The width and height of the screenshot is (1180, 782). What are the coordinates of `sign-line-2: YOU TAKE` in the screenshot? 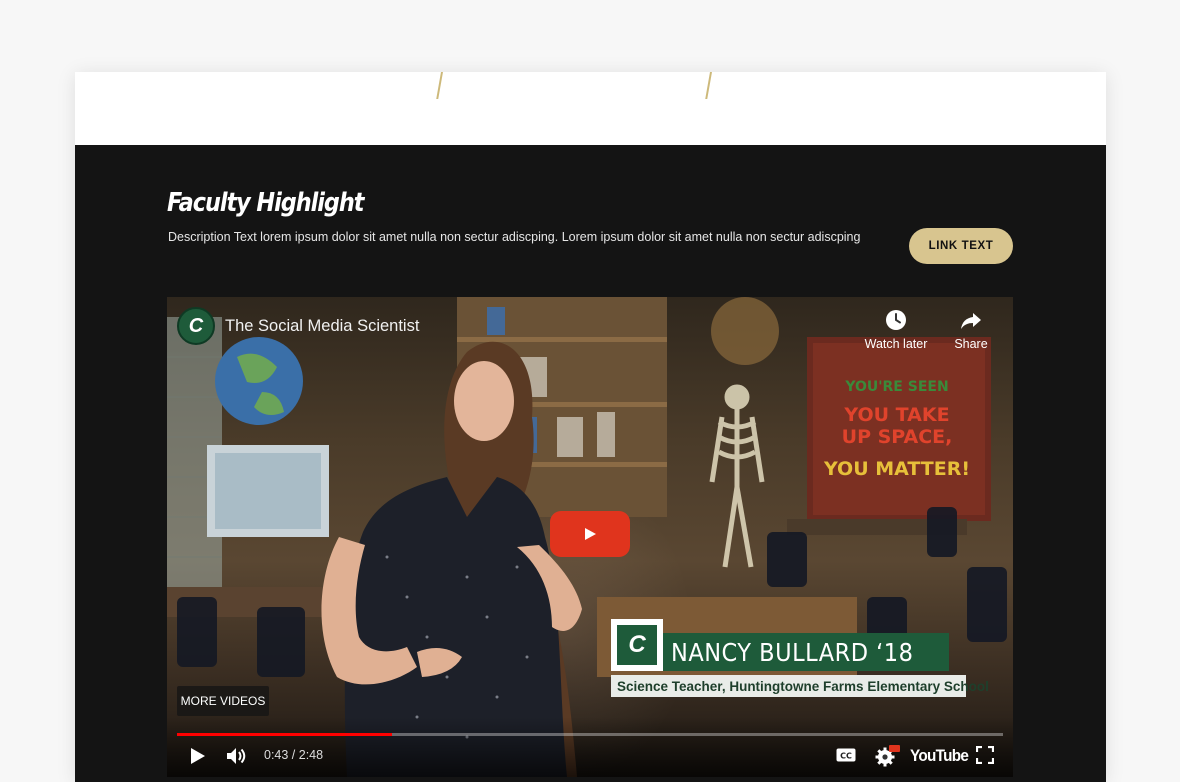 It's located at (896, 415).